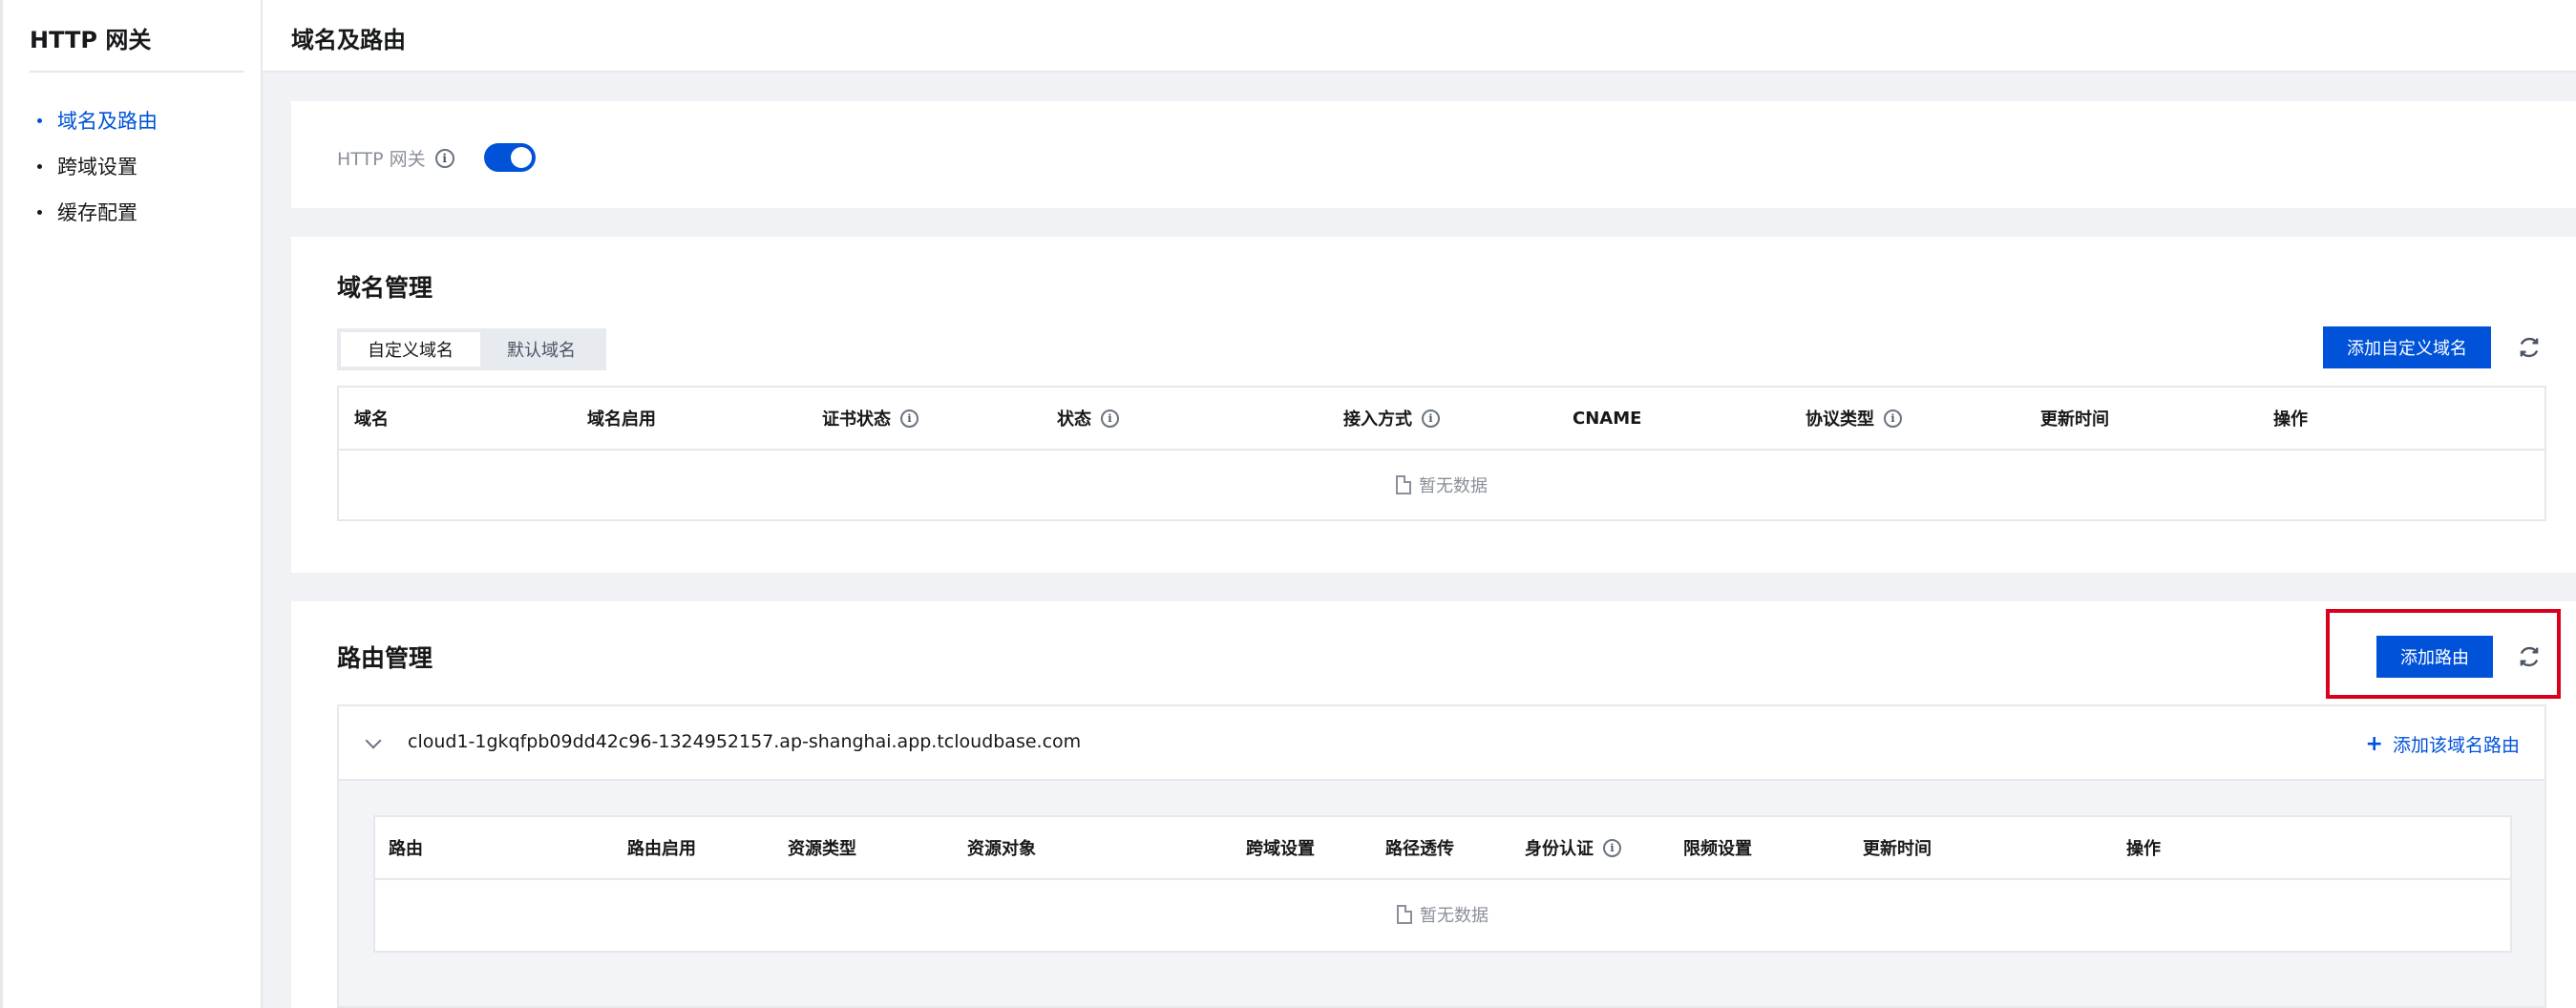 The height and width of the screenshot is (1008, 2576). Describe the element at coordinates (410, 350) in the screenshot. I see `tab-custom-domain: 自定义域名` at that location.